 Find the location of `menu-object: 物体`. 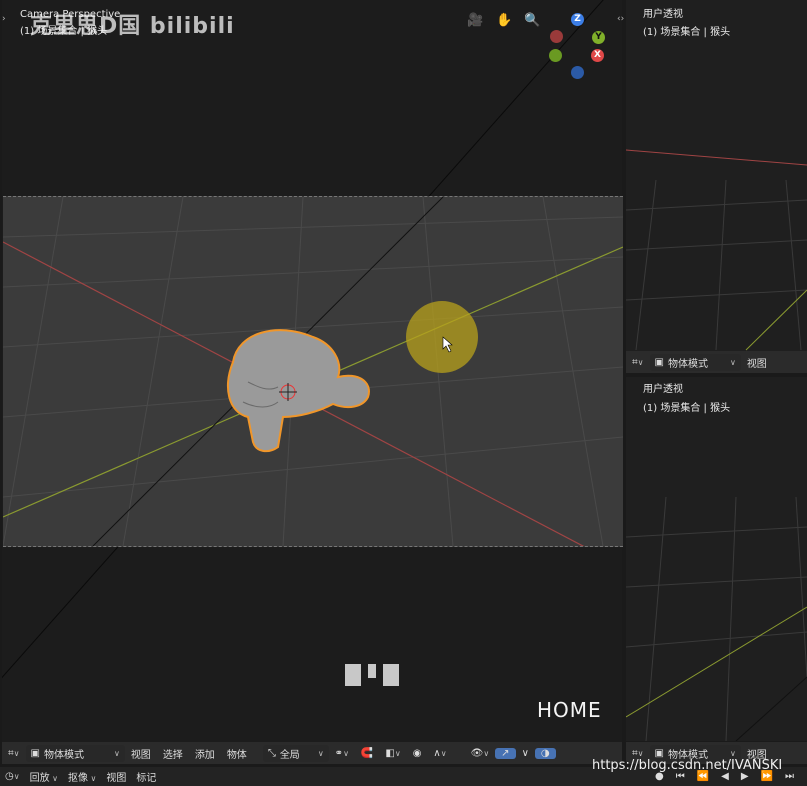

menu-object: 物体 is located at coordinates (237, 753).